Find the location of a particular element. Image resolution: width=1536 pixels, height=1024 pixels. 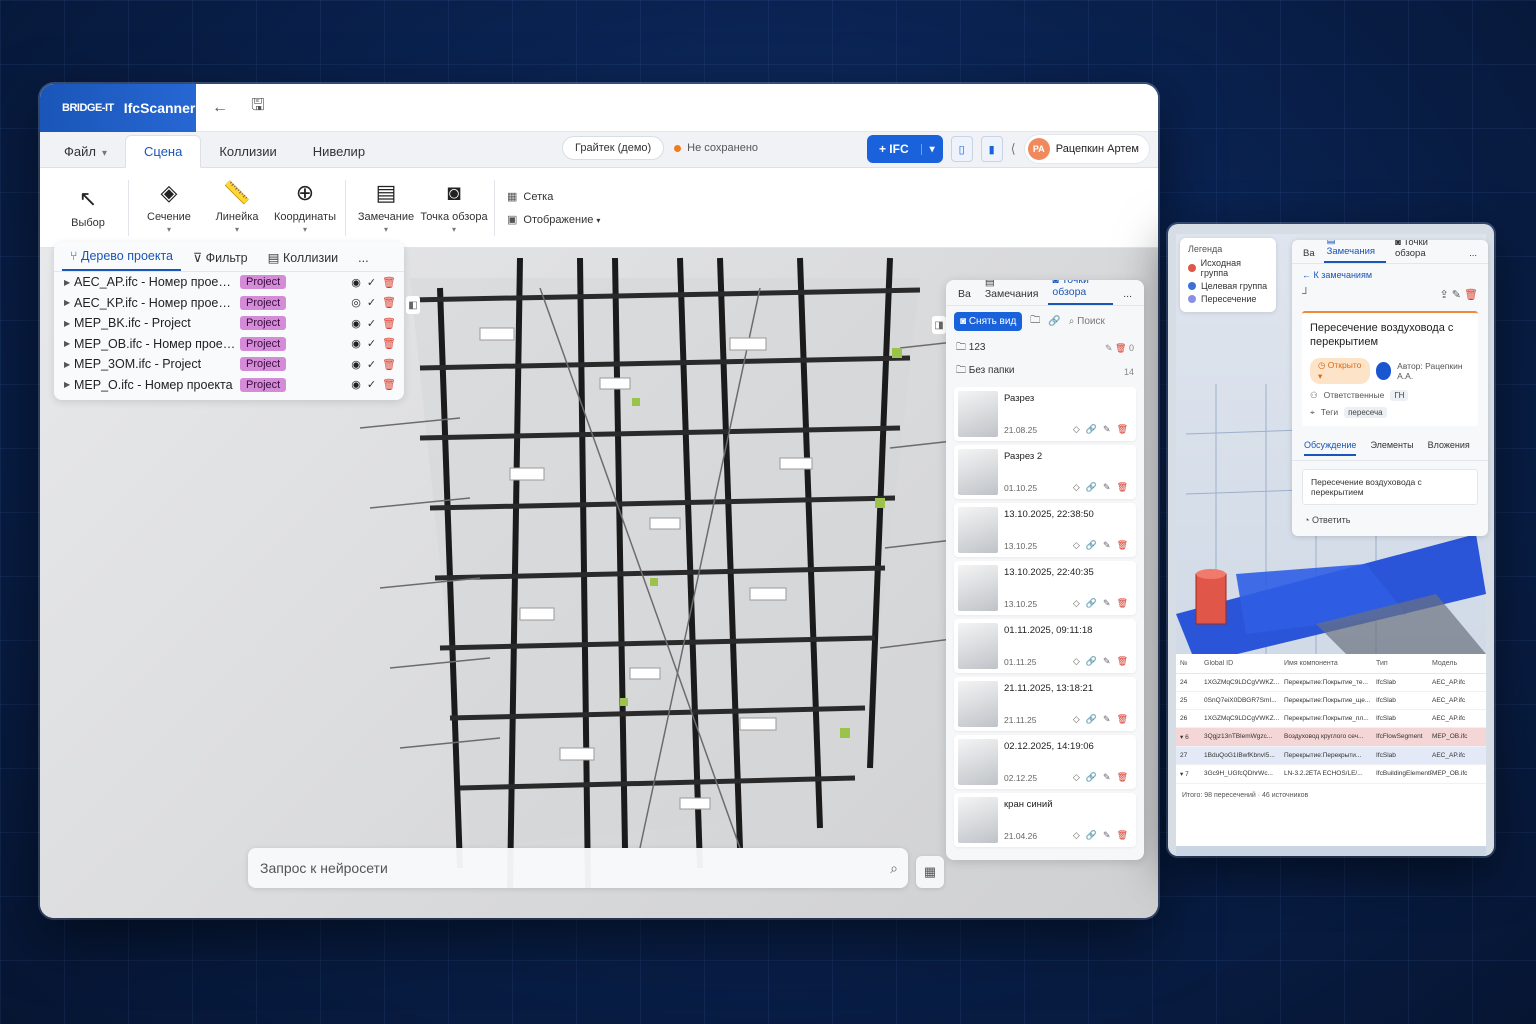

tool-select: ↖ Выбор is located at coordinates (88, 207).